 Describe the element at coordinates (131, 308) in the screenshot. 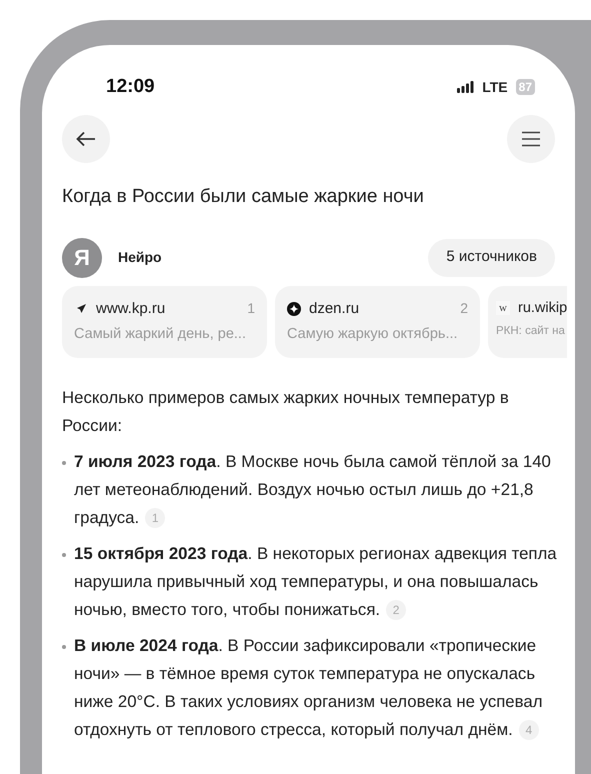

I see `source-site: www.kp.ru` at that location.